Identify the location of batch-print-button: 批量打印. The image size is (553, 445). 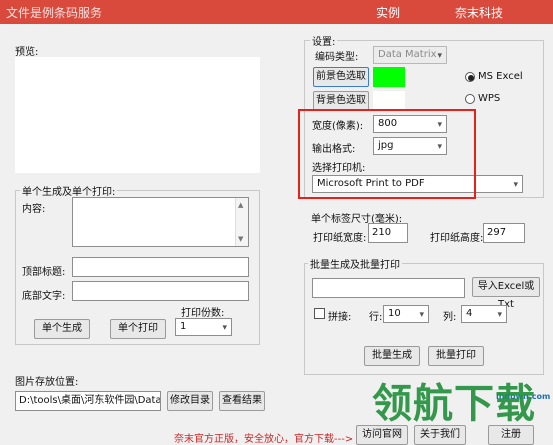
(456, 356).